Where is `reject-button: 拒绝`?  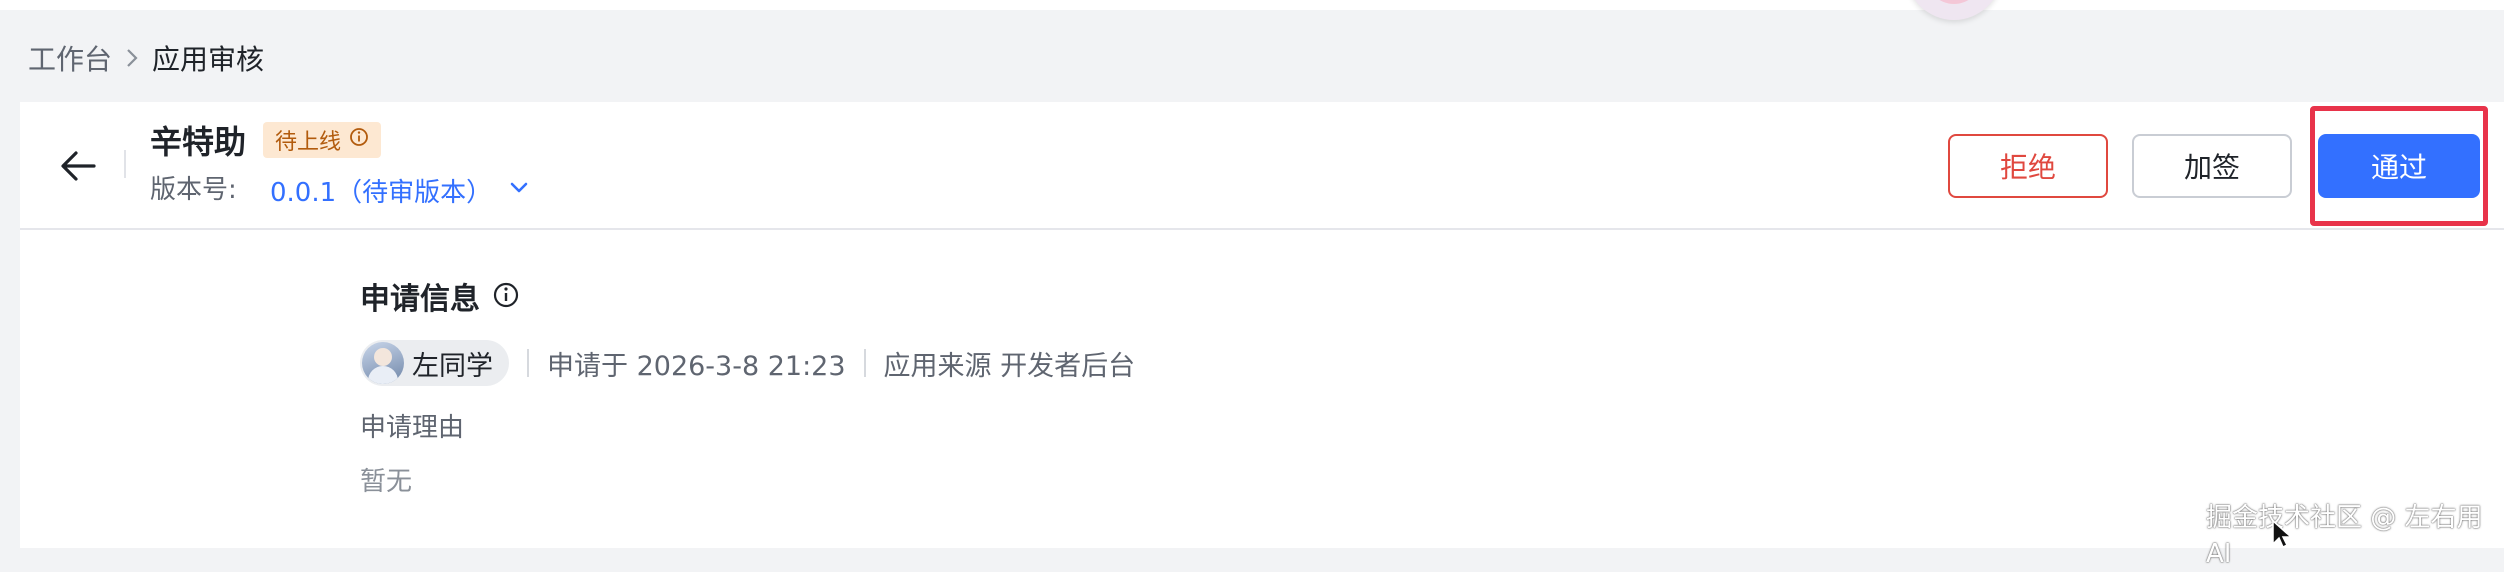 reject-button: 拒绝 is located at coordinates (2028, 166).